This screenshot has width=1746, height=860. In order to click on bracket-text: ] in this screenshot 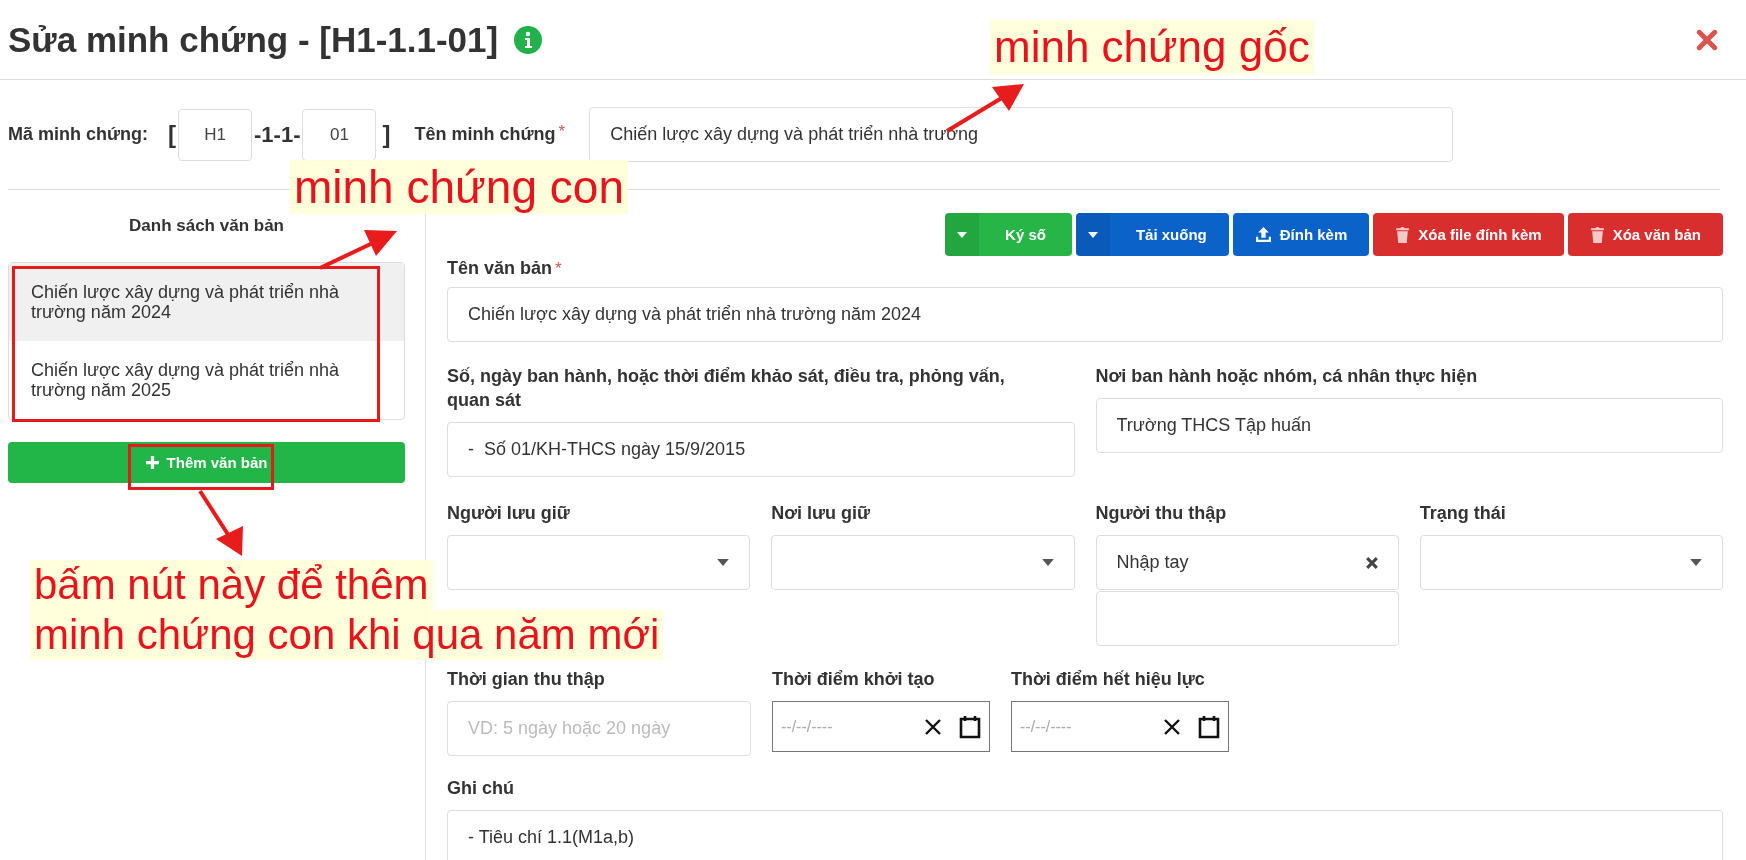, I will do `click(386, 134)`.